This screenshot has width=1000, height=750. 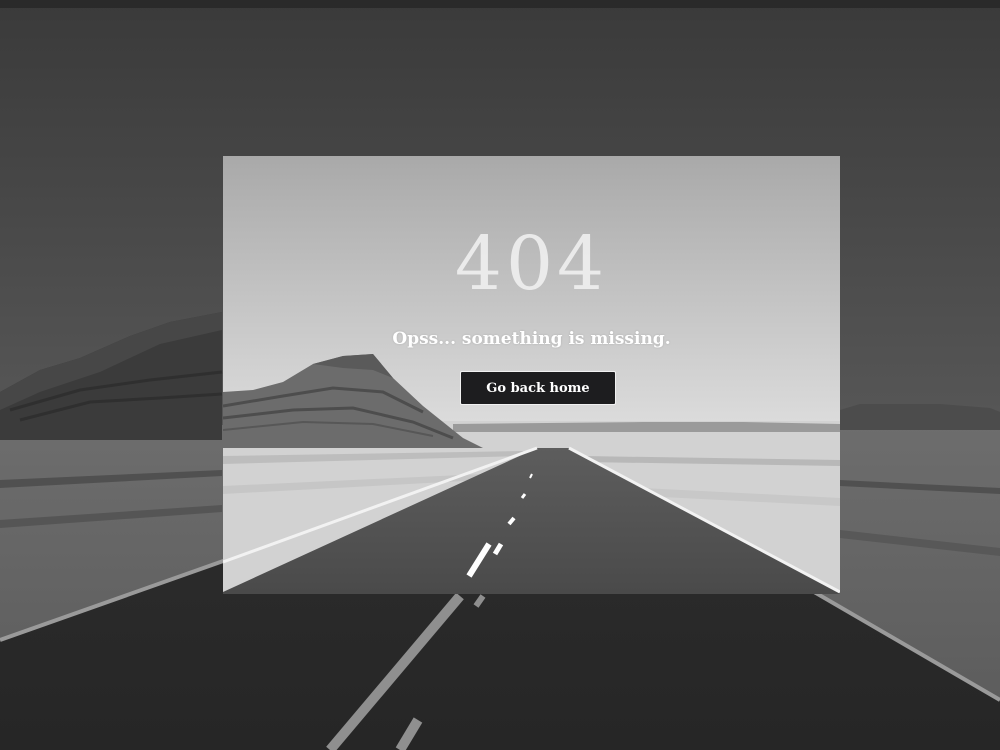 What do you see at coordinates (531, 339) in the screenshot?
I see `error-message: Opss... something is missing.` at bounding box center [531, 339].